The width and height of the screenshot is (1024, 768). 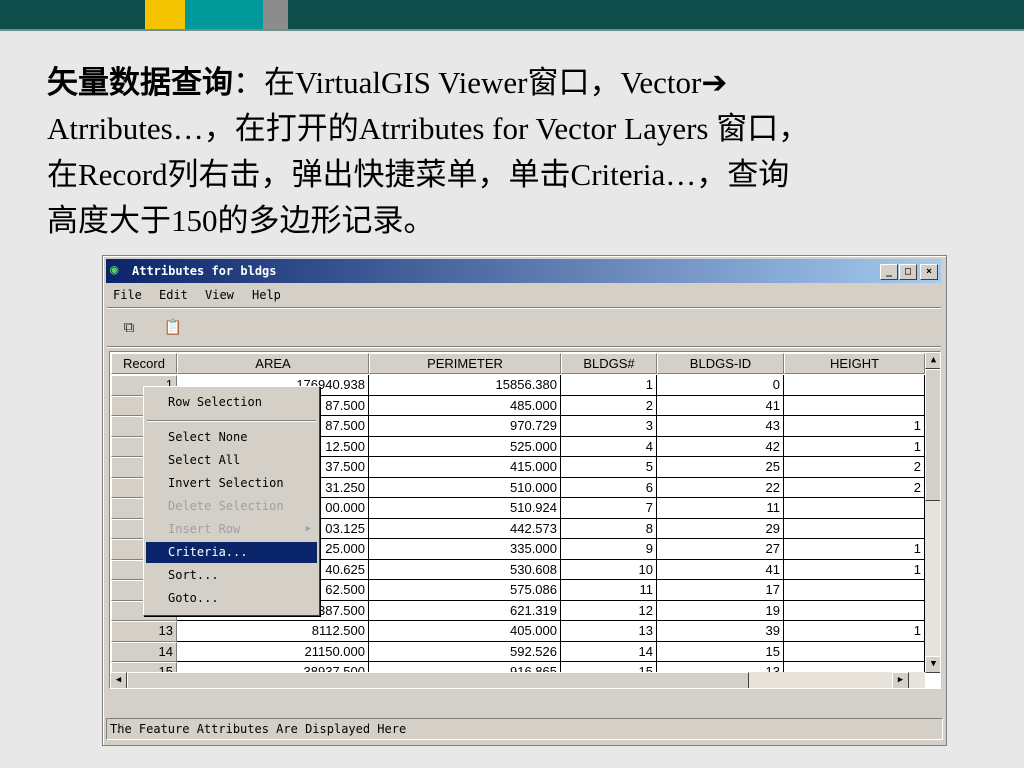 What do you see at coordinates (523, 271) in the screenshot?
I see `window-title-bar: ◉ Attributes for bldgs _ □ ×` at bounding box center [523, 271].